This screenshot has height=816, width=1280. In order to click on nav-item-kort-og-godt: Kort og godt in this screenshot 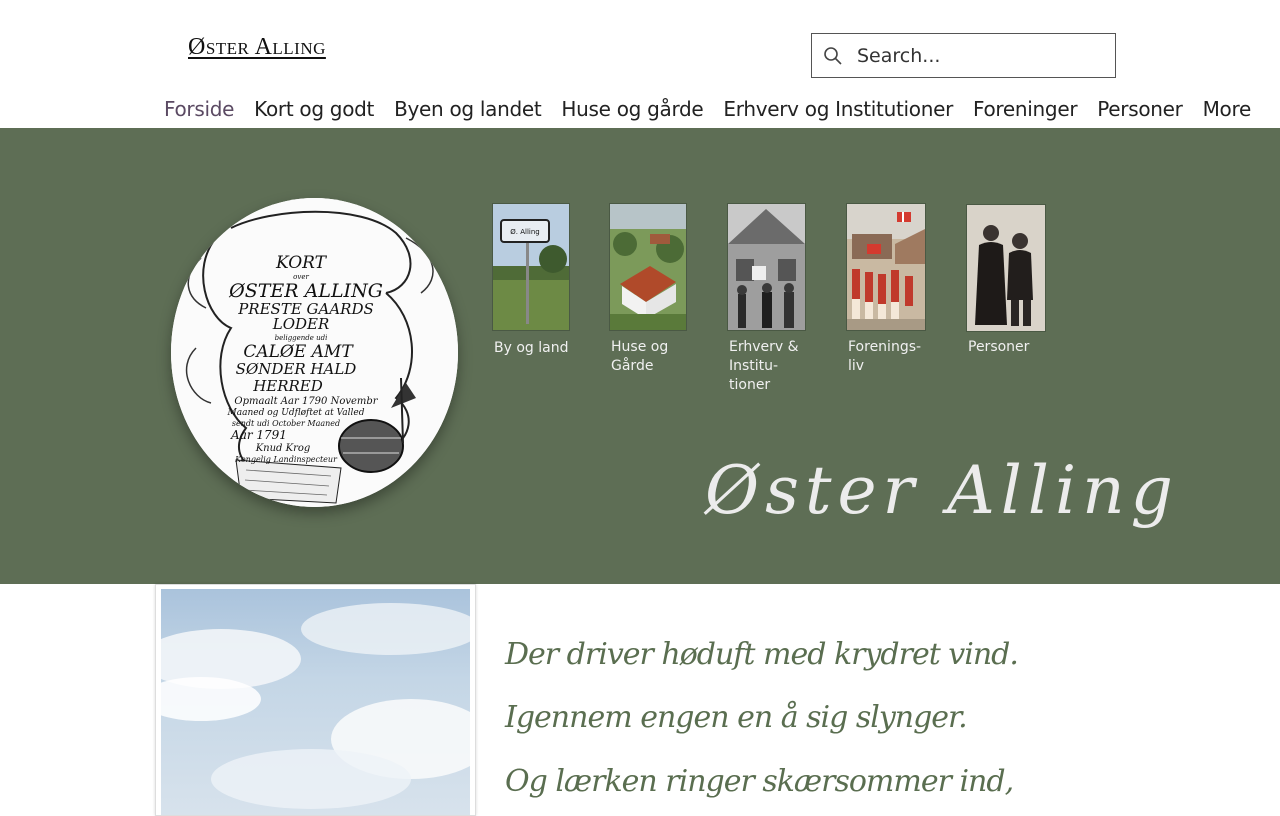, I will do `click(314, 111)`.